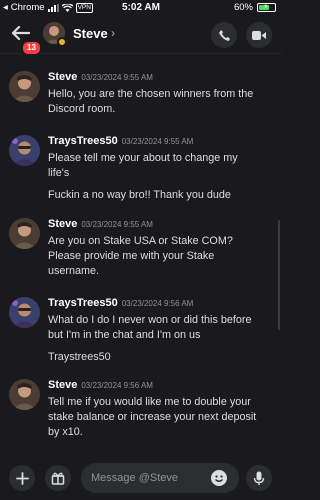  I want to click on message-text: Fuckin a no way bro!! Thank you dude, so click(139, 195).